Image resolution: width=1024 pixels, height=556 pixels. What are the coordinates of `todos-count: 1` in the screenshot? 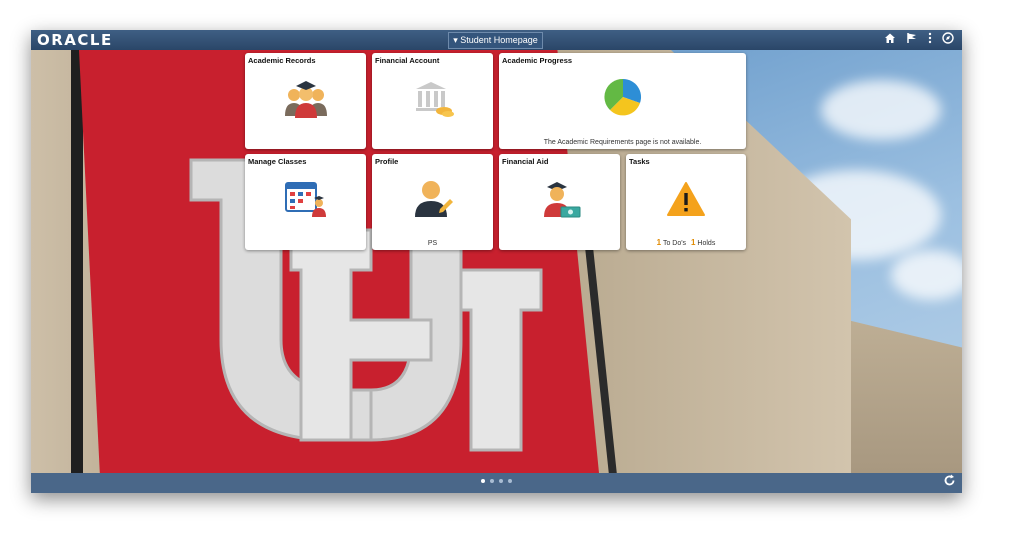 It's located at (659, 242).